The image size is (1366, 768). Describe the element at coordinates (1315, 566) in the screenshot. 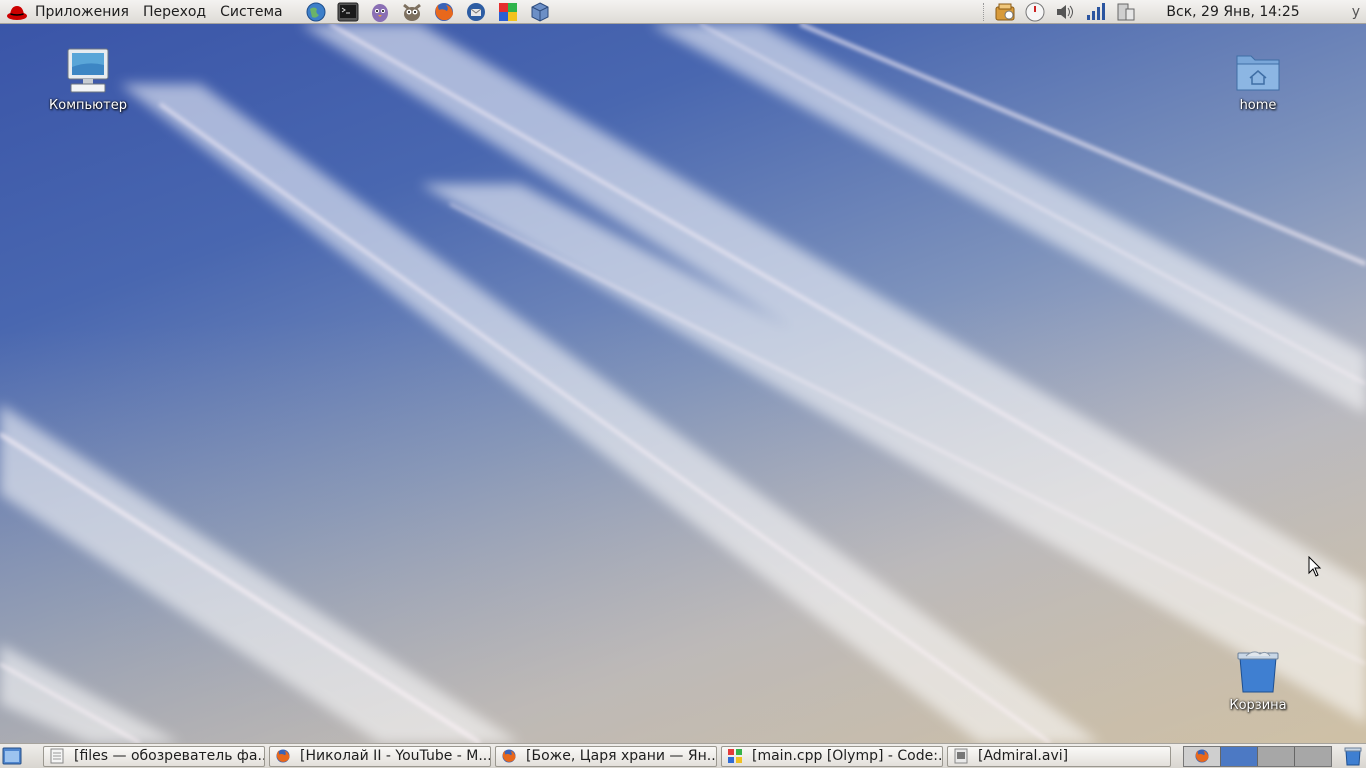

I see `mouse-cursor-icon` at that location.